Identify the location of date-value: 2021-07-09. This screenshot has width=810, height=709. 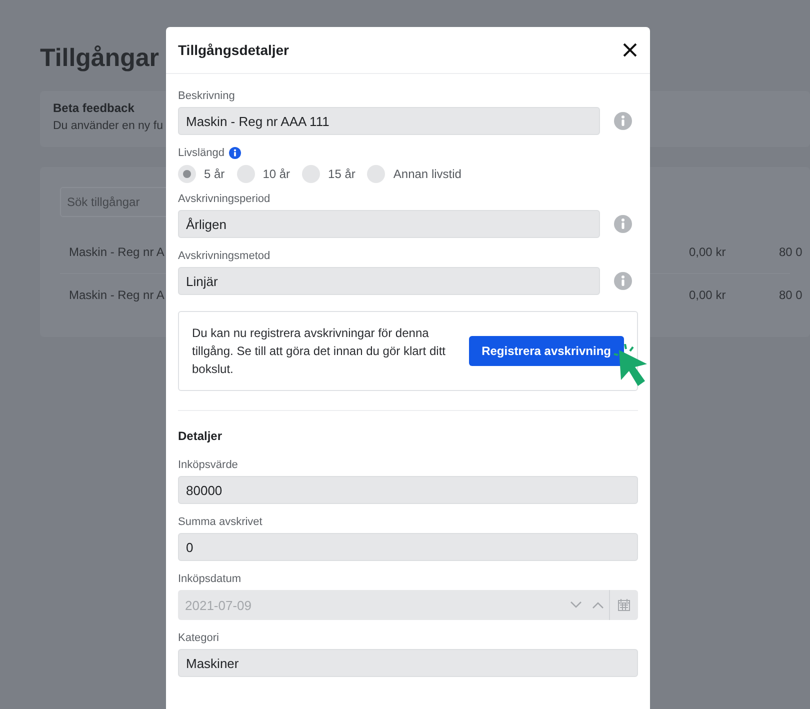
(218, 605).